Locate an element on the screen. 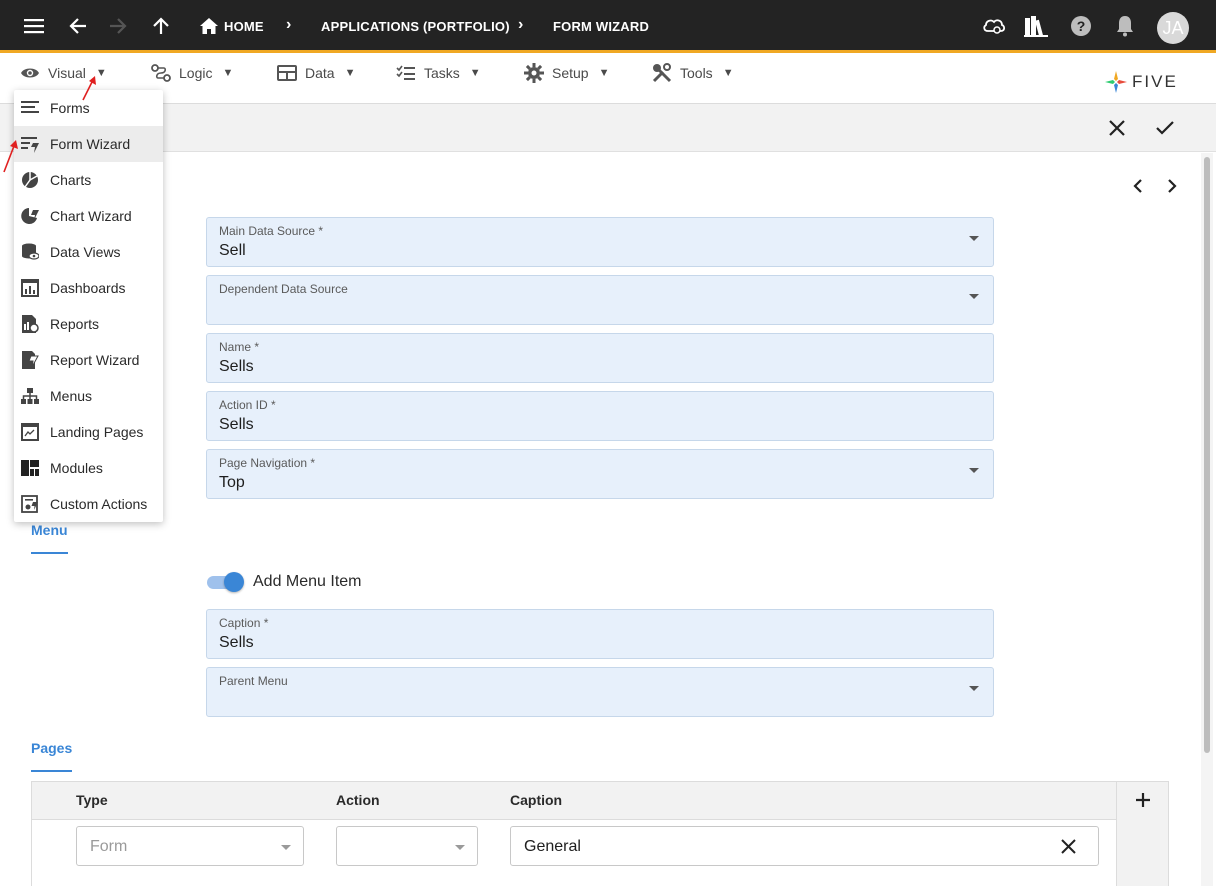  form-wizard-icon is located at coordinates (30, 145).